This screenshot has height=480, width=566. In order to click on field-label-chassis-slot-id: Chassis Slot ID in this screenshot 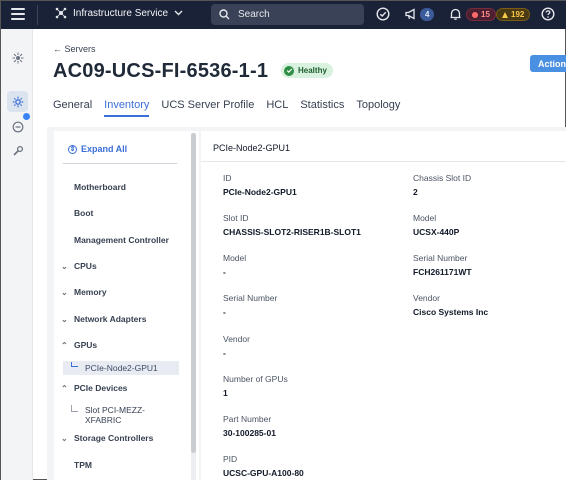, I will do `click(442, 178)`.